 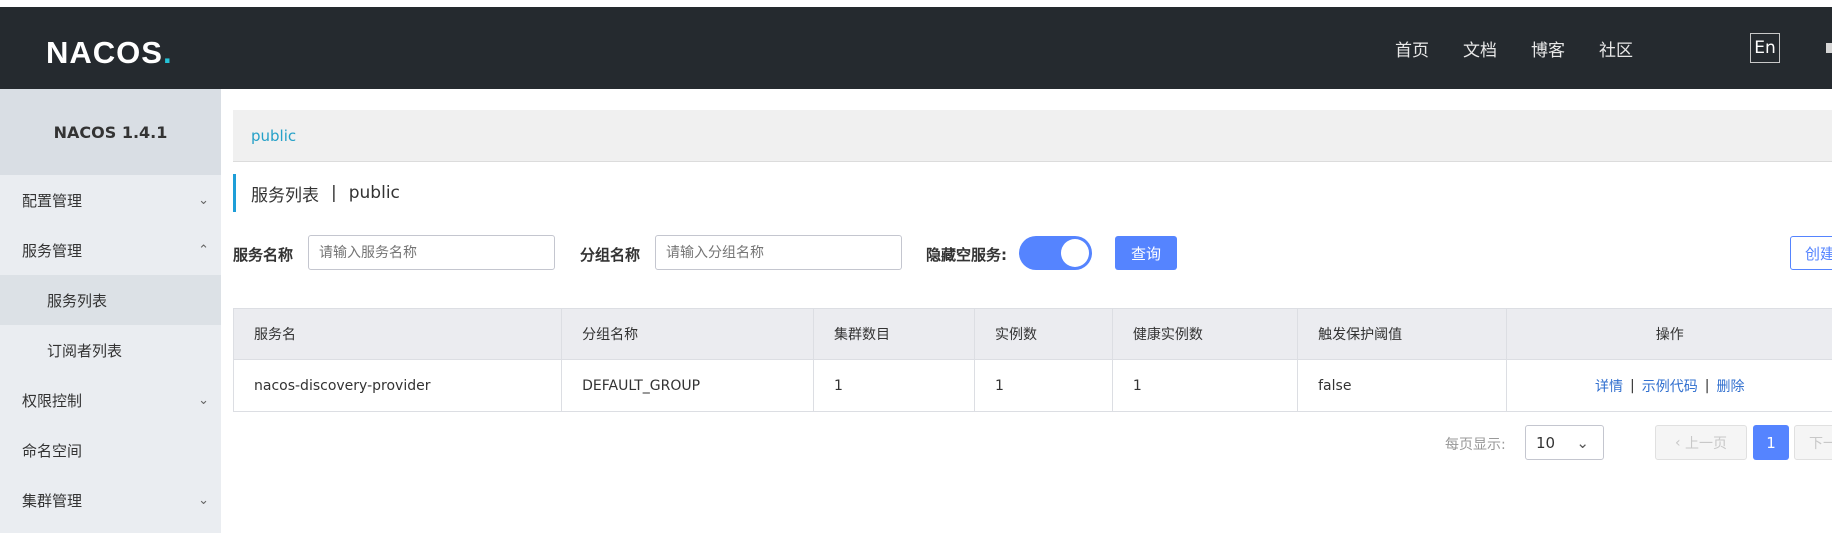 What do you see at coordinates (916, 443) in the screenshot?
I see `pagination: 每页显示: 10 ⌄ ‹ 上一页 1 下一页` at bounding box center [916, 443].